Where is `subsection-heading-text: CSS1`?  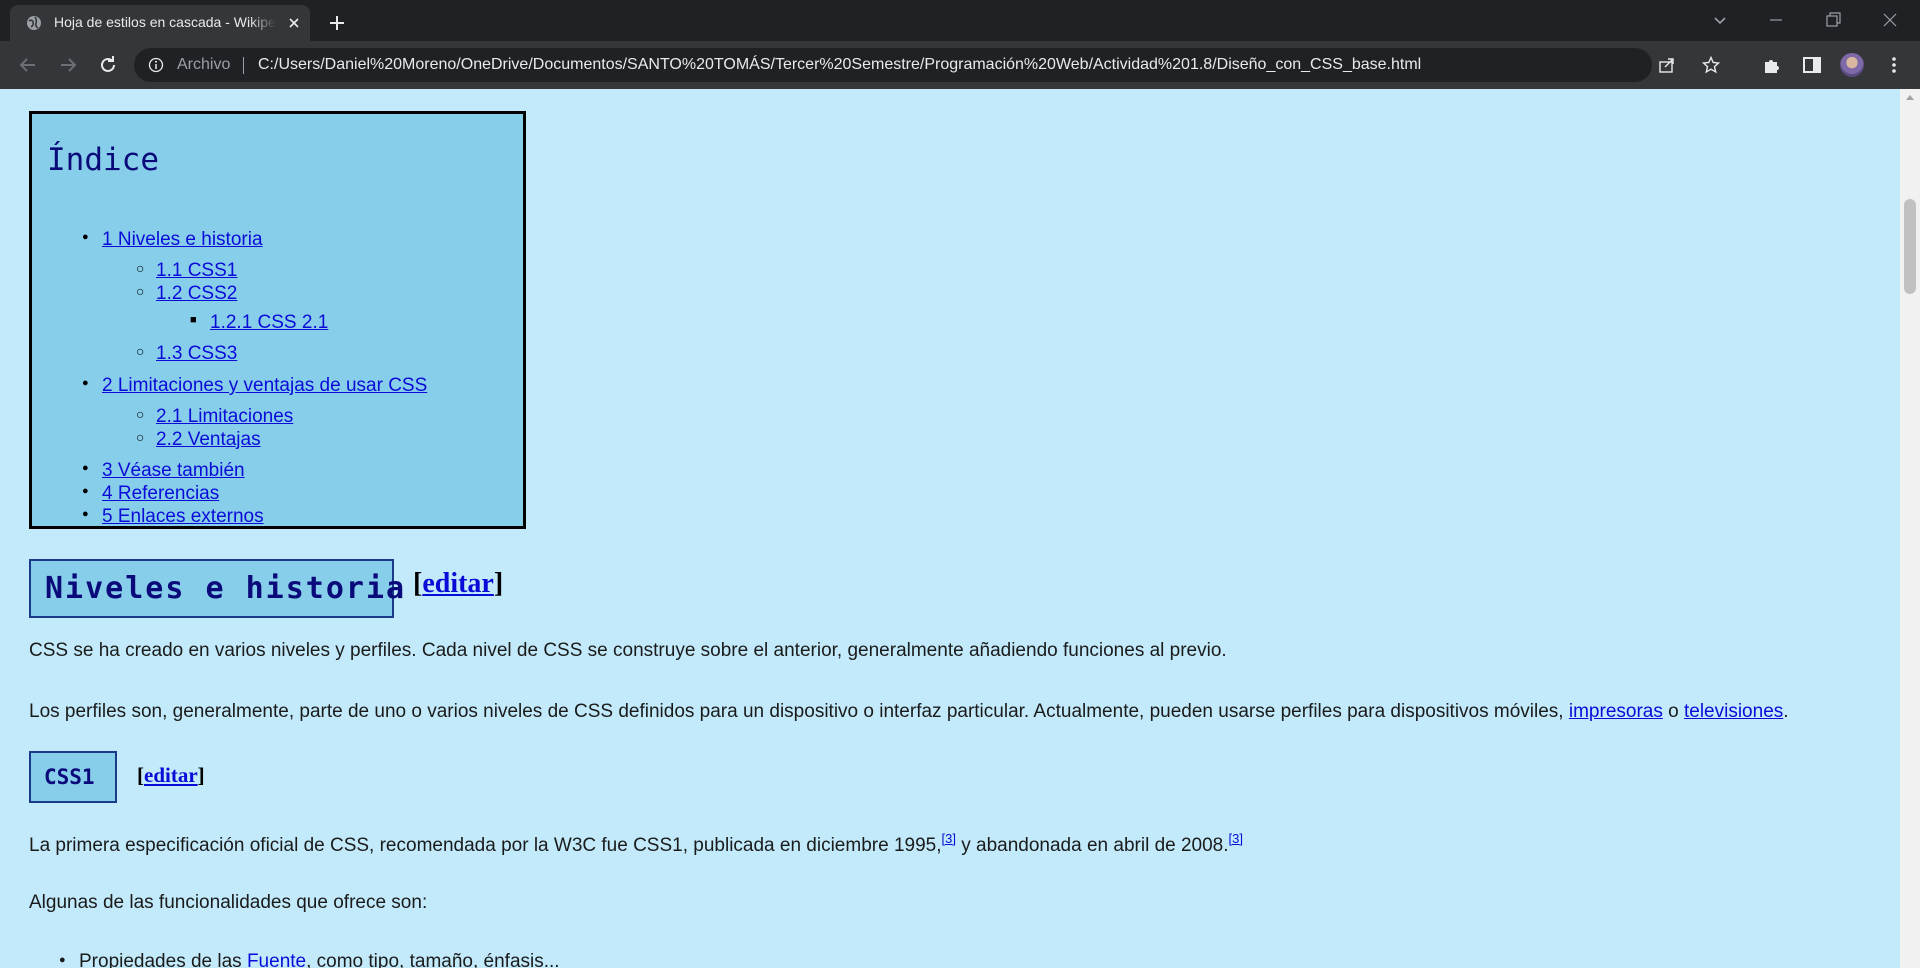
subsection-heading-text: CSS1 is located at coordinates (69, 777).